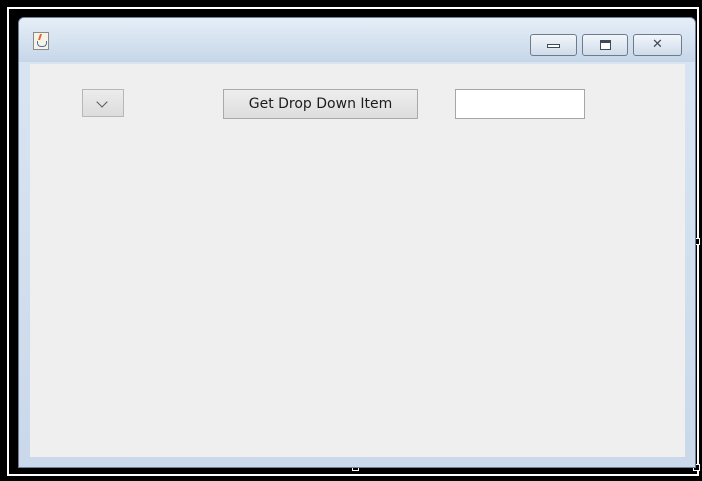 This screenshot has height=481, width=702. I want to click on dropdown-combobox, so click(103, 103).